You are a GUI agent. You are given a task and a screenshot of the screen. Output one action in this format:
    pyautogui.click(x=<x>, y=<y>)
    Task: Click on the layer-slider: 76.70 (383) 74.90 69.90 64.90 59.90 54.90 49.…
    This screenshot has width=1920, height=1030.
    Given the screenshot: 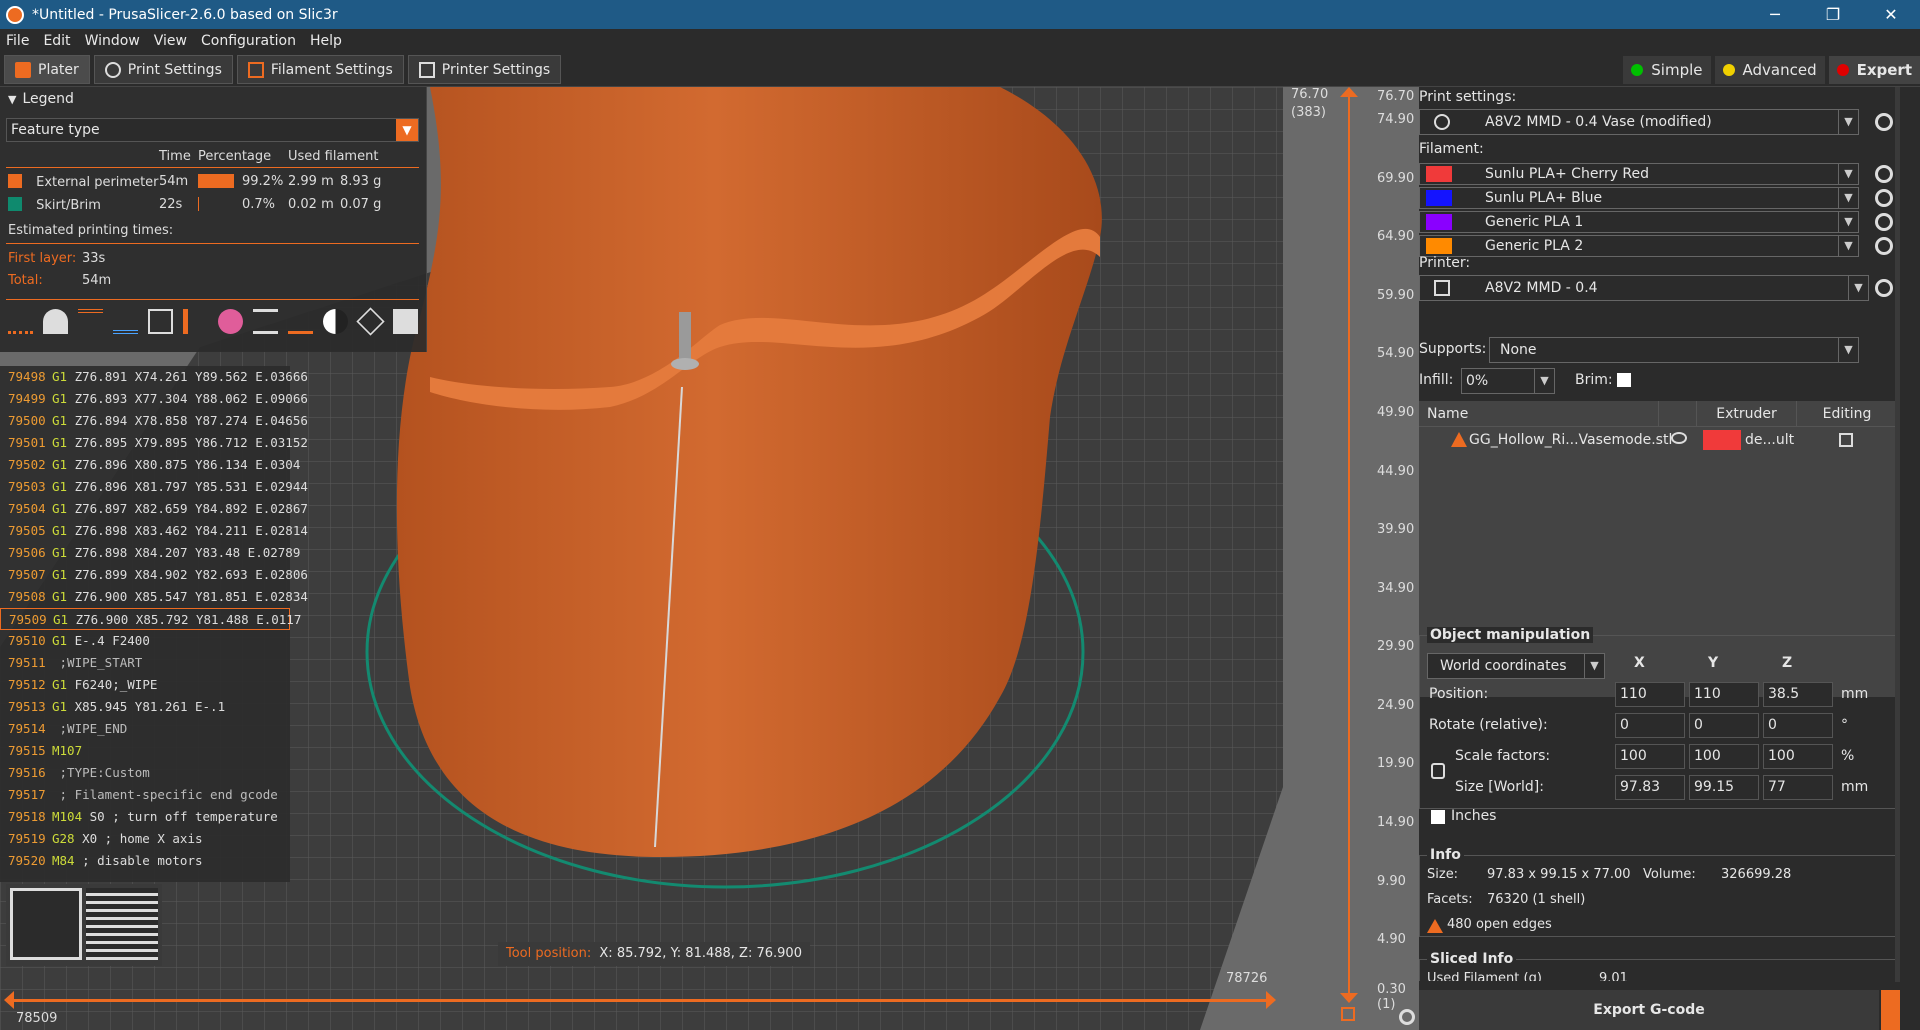 What is the action you would take?
    pyautogui.click(x=1351, y=558)
    